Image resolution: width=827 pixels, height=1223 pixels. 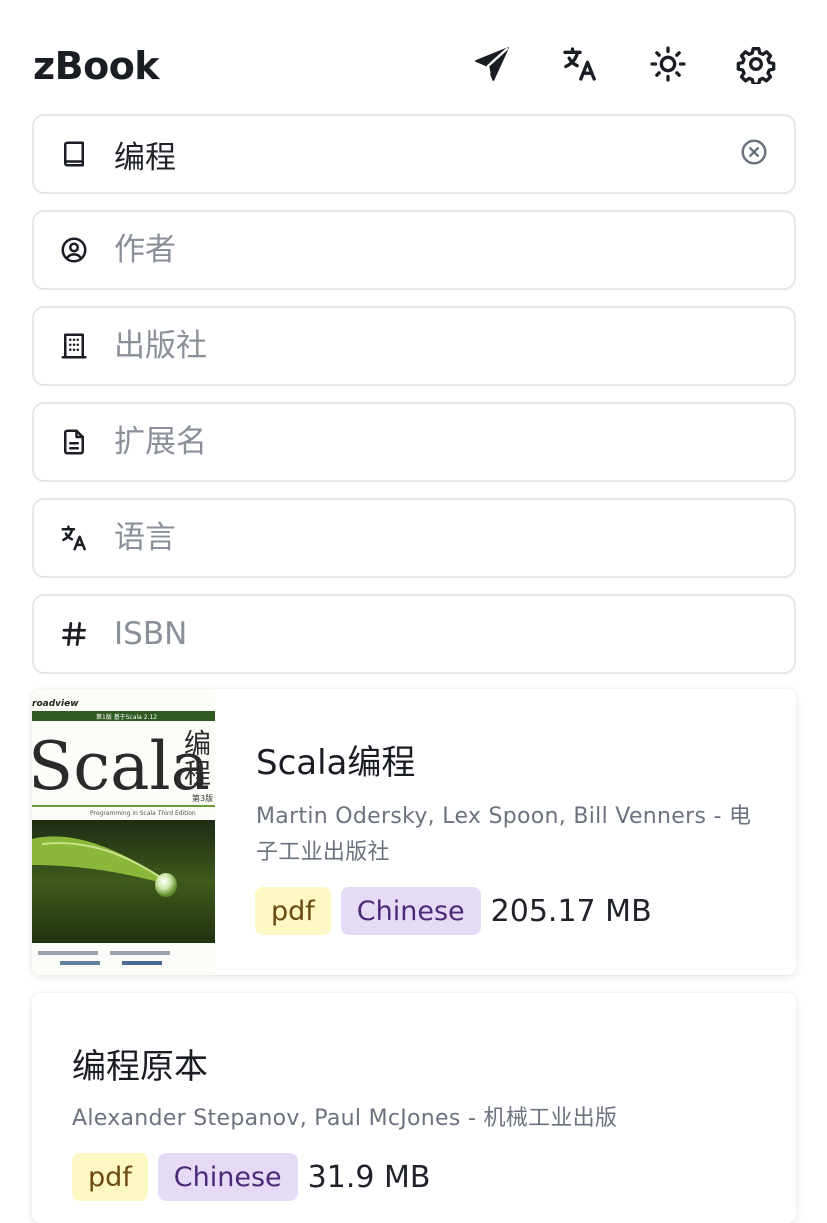 What do you see at coordinates (197, 744) in the screenshot?
I see `cover-cjk-1: 编` at bounding box center [197, 744].